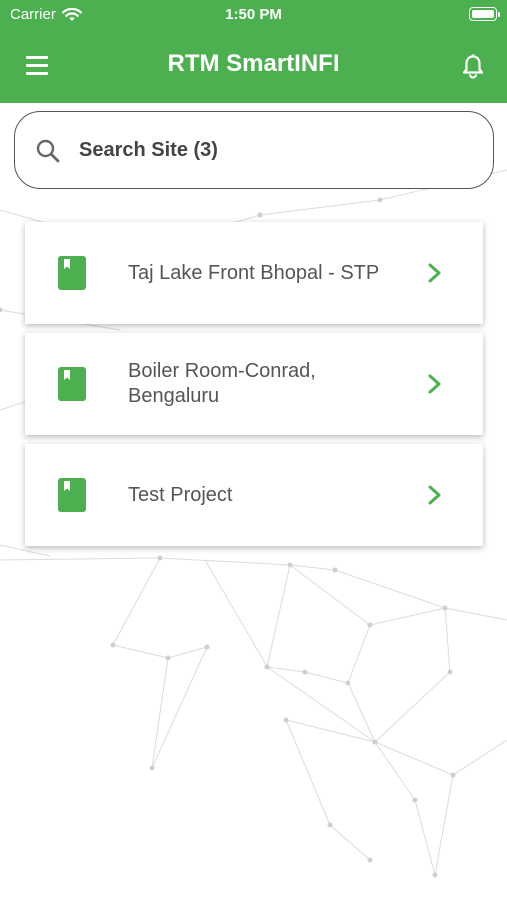 Image resolution: width=507 pixels, height=900 pixels. I want to click on battery-icon, so click(484, 14).